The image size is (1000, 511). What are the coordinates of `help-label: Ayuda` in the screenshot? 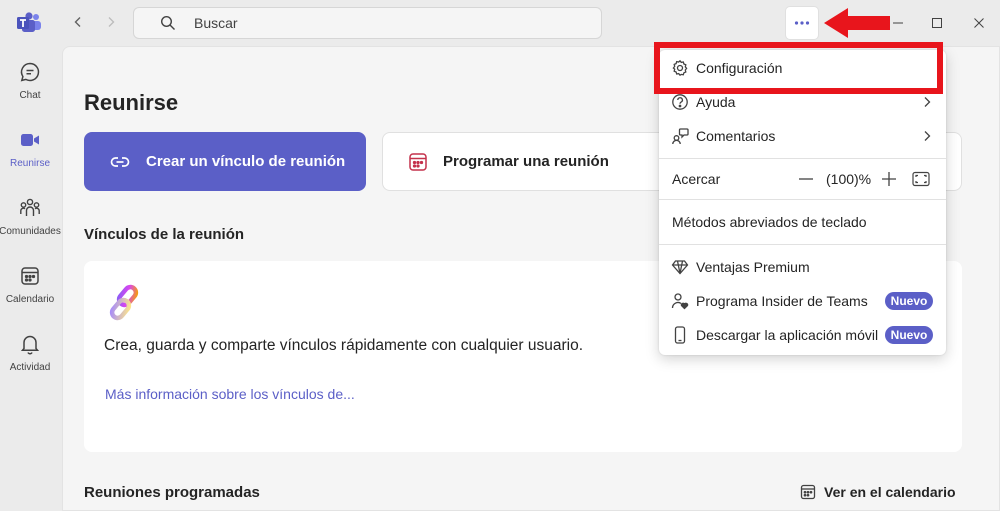 It's located at (716, 102).